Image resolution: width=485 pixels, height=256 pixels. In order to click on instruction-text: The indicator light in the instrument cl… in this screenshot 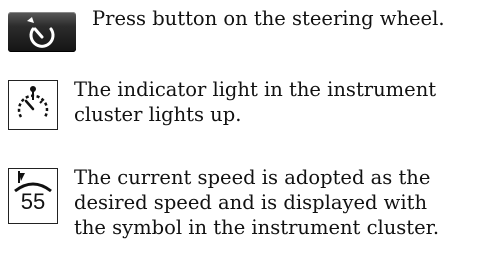, I will do `click(255, 102)`.